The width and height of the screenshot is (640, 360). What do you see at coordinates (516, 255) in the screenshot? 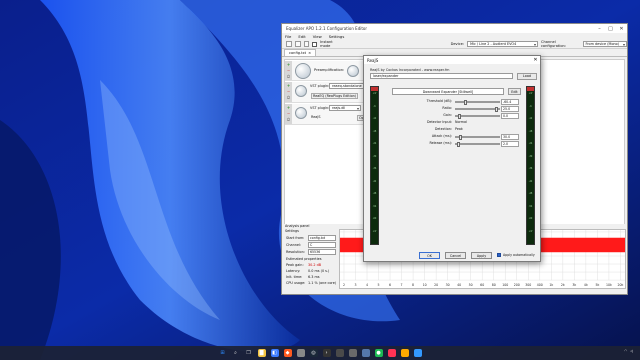
I see `auto-apply-toggle: Apply automatically` at bounding box center [516, 255].